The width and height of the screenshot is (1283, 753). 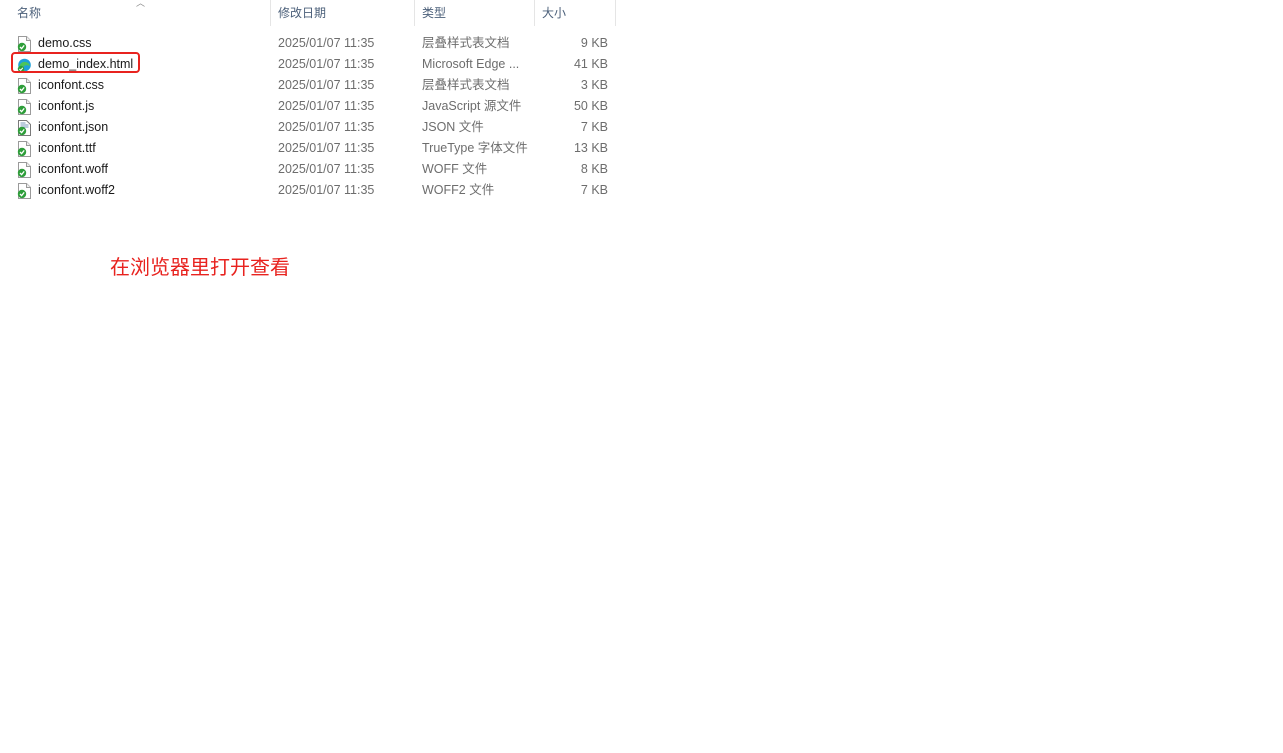 What do you see at coordinates (24, 149) in the screenshot?
I see `font-file-icon` at bounding box center [24, 149].